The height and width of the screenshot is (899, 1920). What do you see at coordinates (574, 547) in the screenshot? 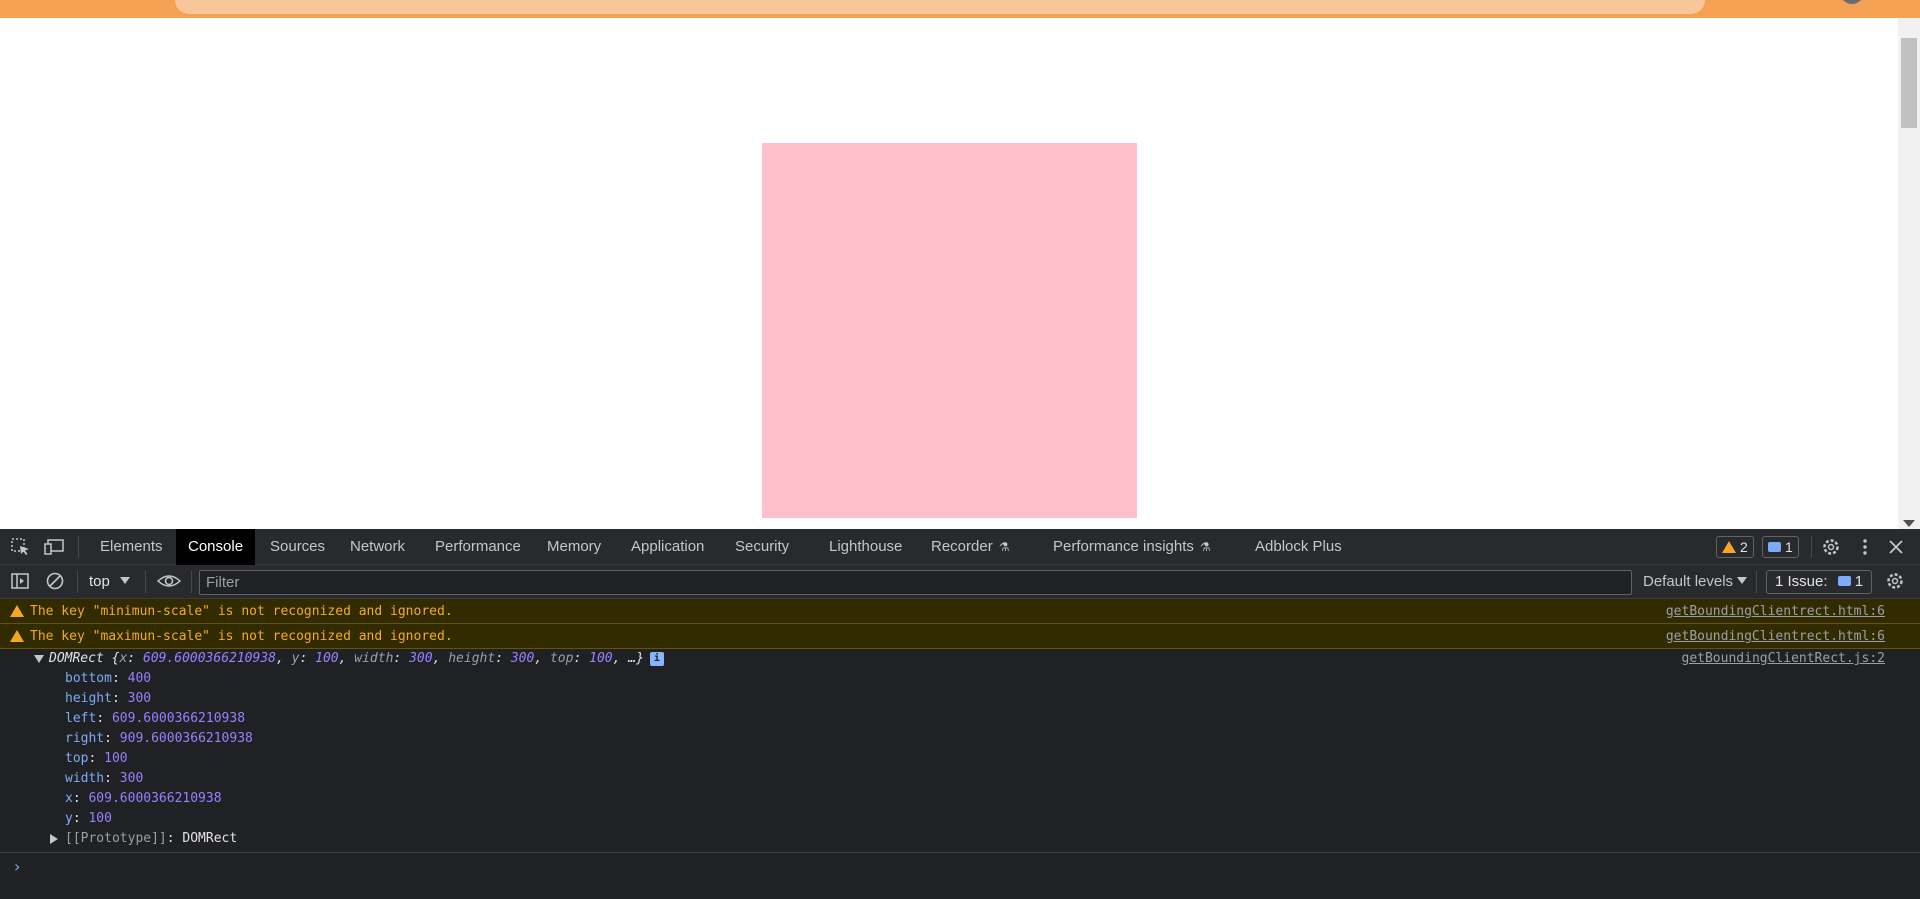
I see `tab-memory: Memory` at bounding box center [574, 547].